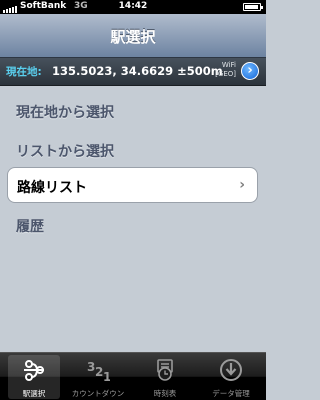 The width and height of the screenshot is (320, 400). Describe the element at coordinates (98, 393) in the screenshot. I see `tab-label: カウントダウン` at that location.